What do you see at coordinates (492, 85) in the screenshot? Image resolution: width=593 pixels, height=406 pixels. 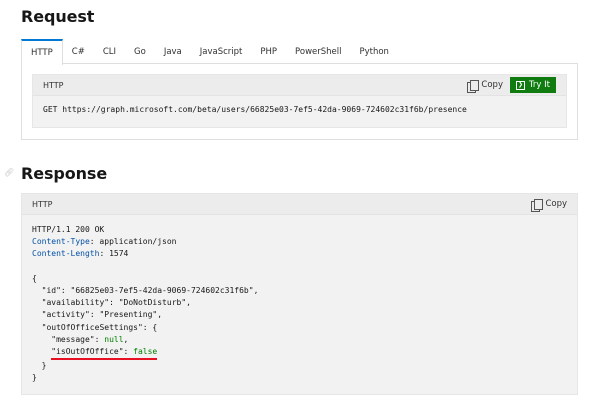 I see `request-copy-label: Copy` at bounding box center [492, 85].